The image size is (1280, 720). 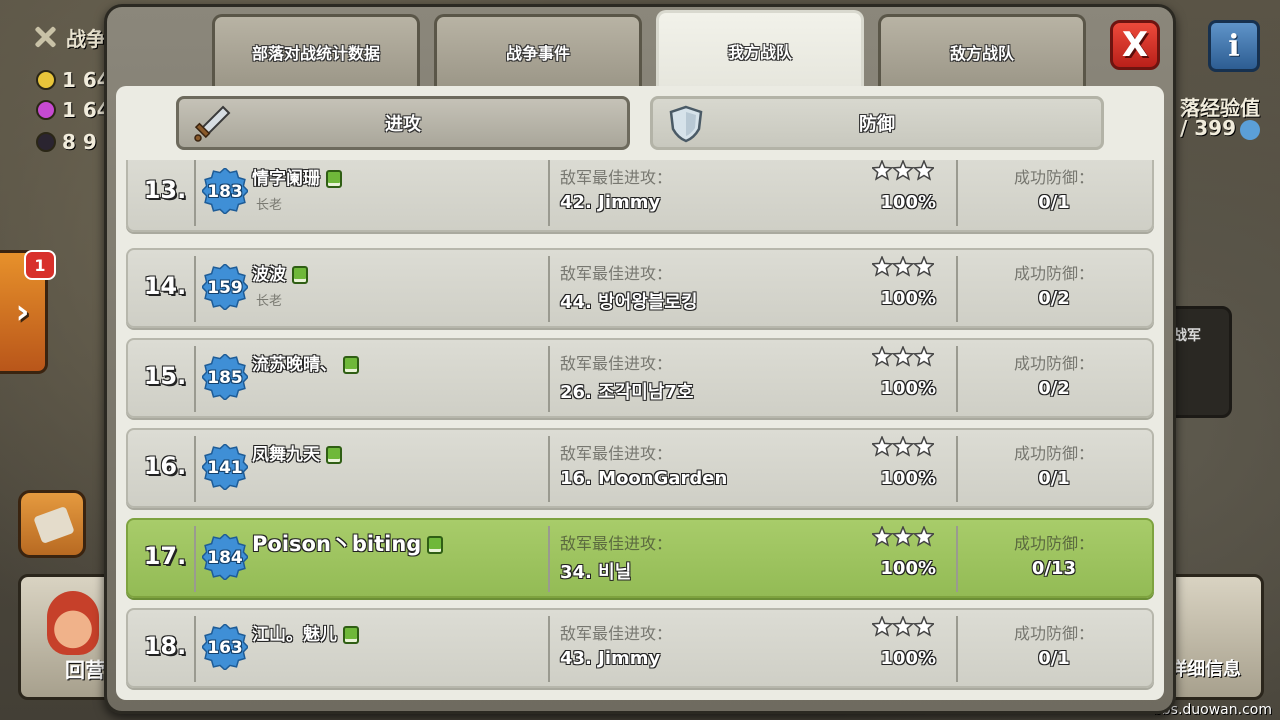 I want to click on xp-level-badge: 185, so click(x=225, y=377).